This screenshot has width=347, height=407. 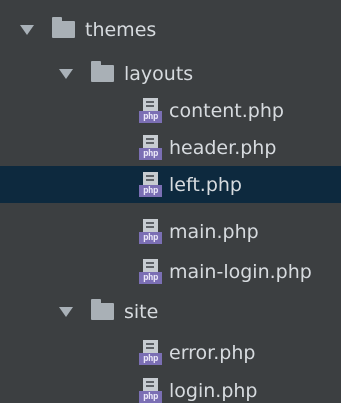 What do you see at coordinates (205, 184) in the screenshot?
I see `file-label: left.php` at bounding box center [205, 184].